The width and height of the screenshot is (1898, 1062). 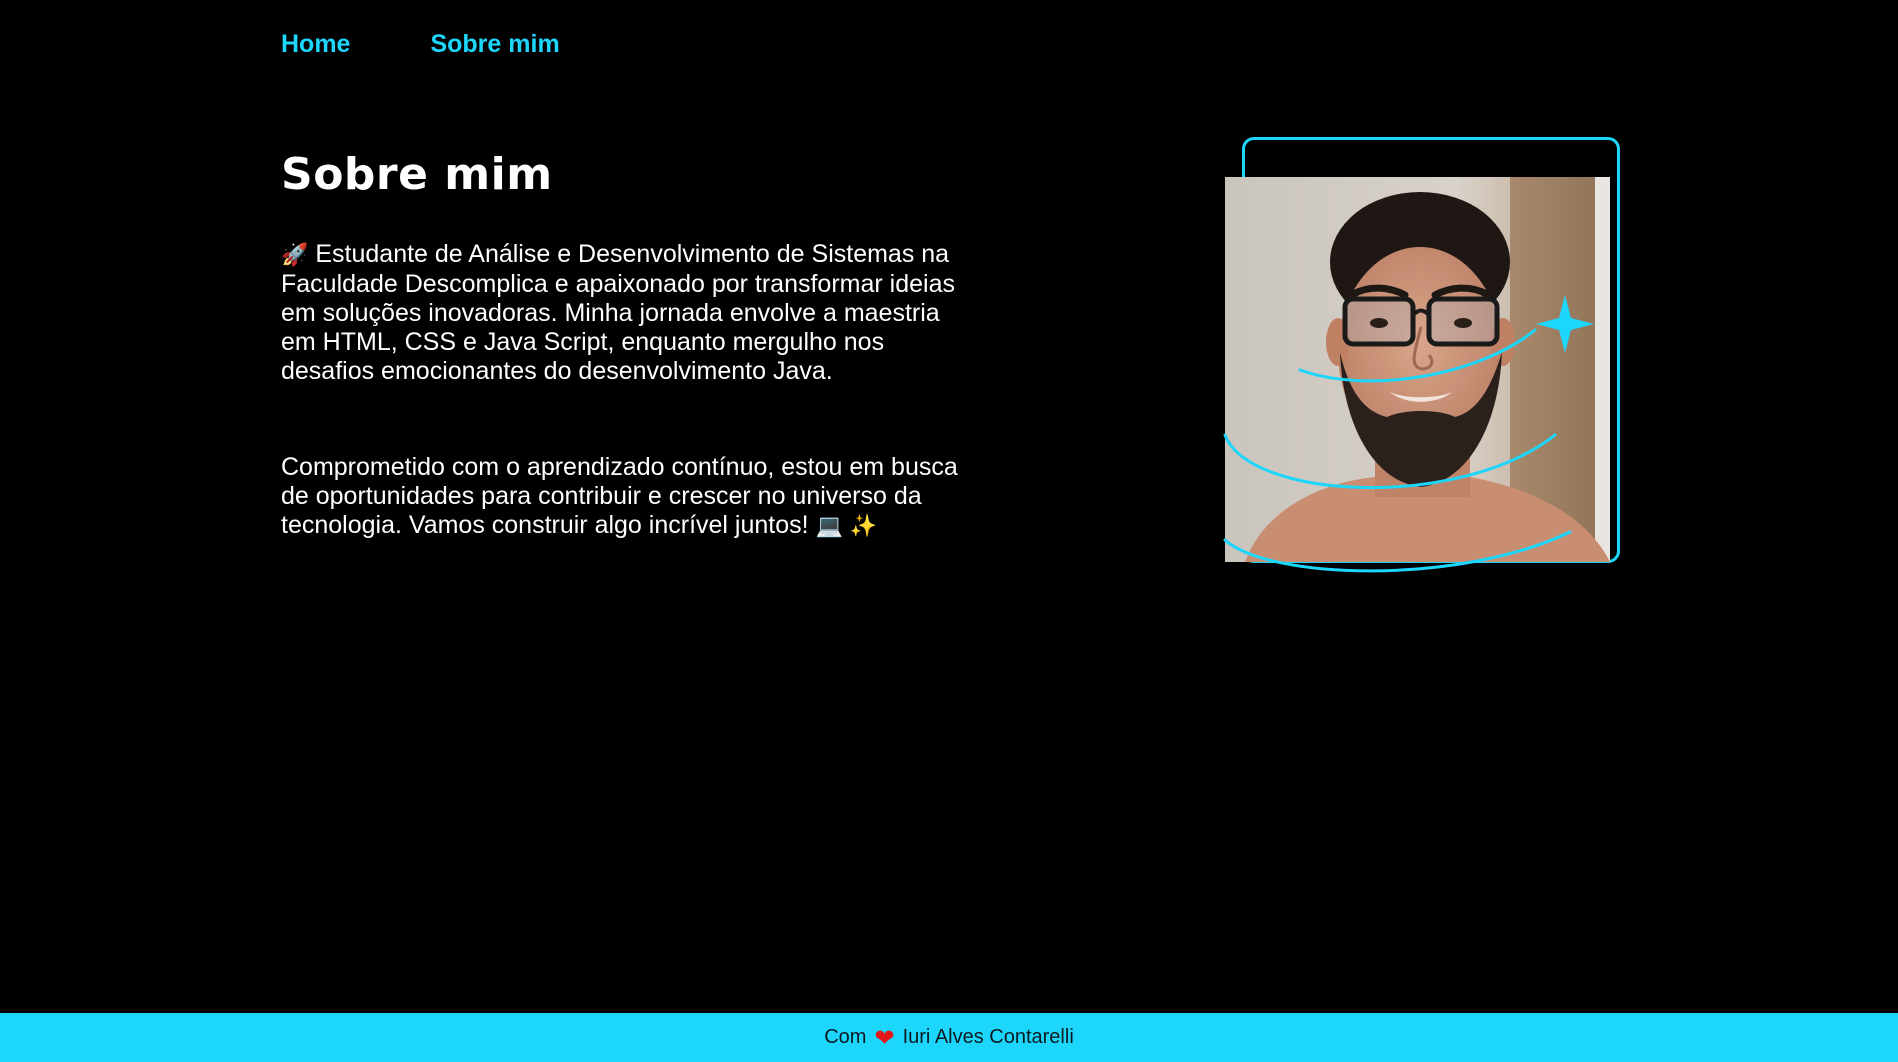 What do you see at coordinates (417, 174) in the screenshot?
I see `page-title: Sobre mim` at bounding box center [417, 174].